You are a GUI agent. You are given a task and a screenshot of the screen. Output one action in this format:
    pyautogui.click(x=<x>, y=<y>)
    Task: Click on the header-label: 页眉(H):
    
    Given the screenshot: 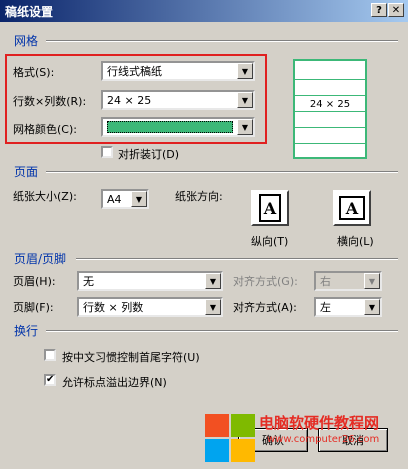 What is the action you would take?
    pyautogui.click(x=34, y=281)
    